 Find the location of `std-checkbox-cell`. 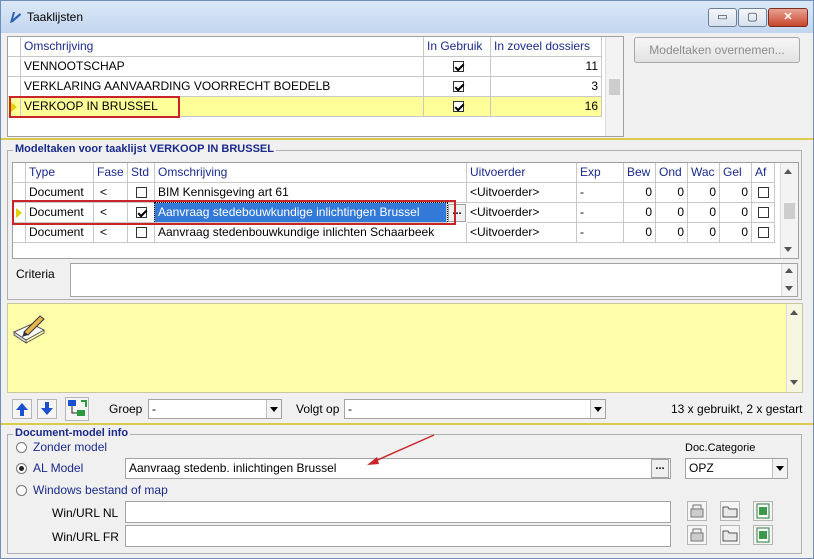

std-checkbox-cell is located at coordinates (141, 233).